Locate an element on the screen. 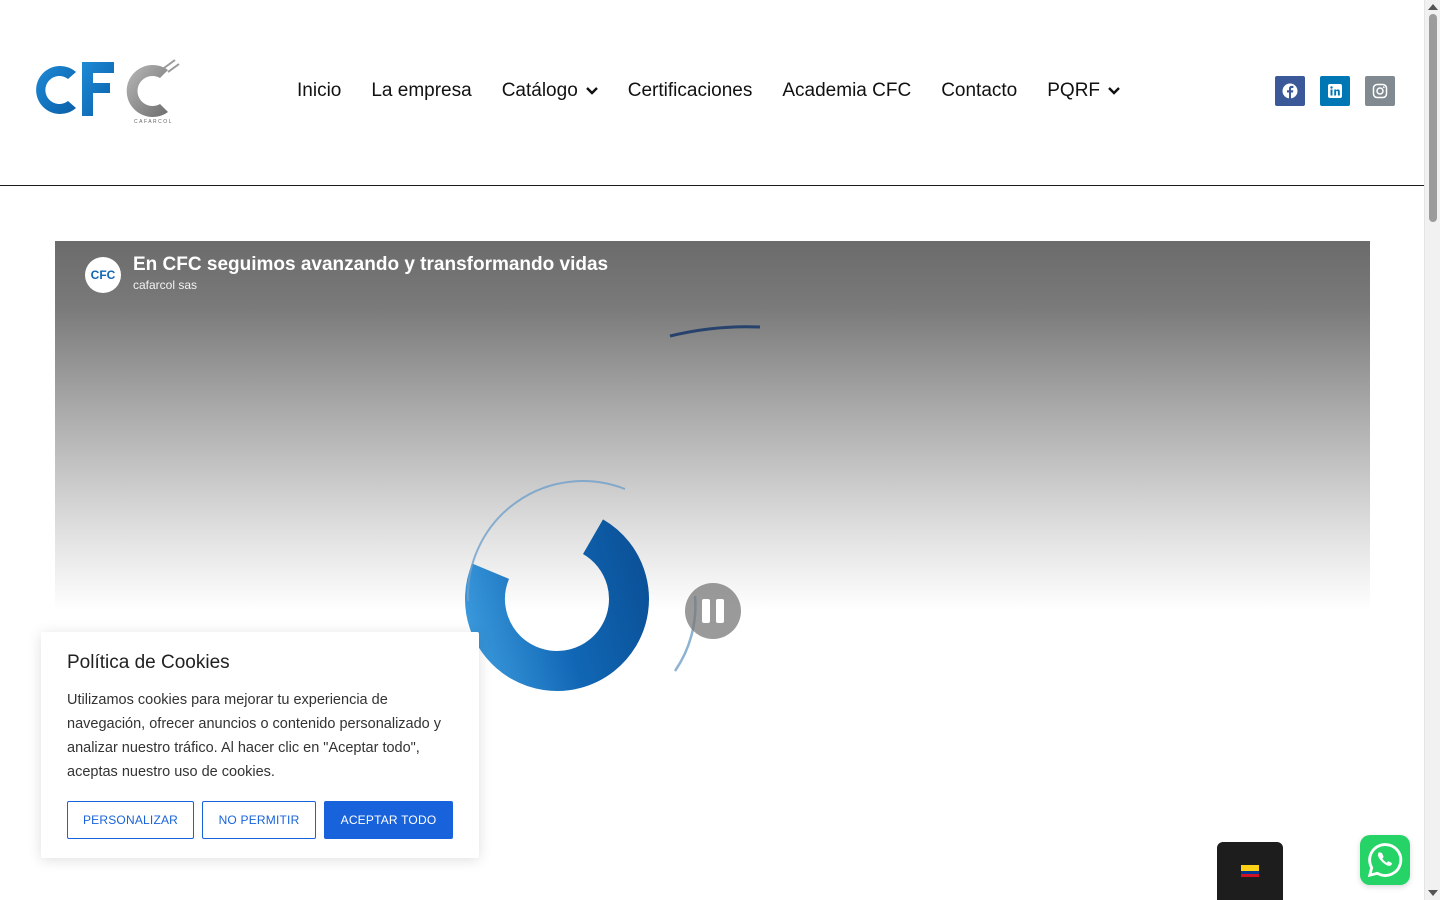 This screenshot has height=900, width=1440. svg-text: CFC is located at coordinates (103, 275).